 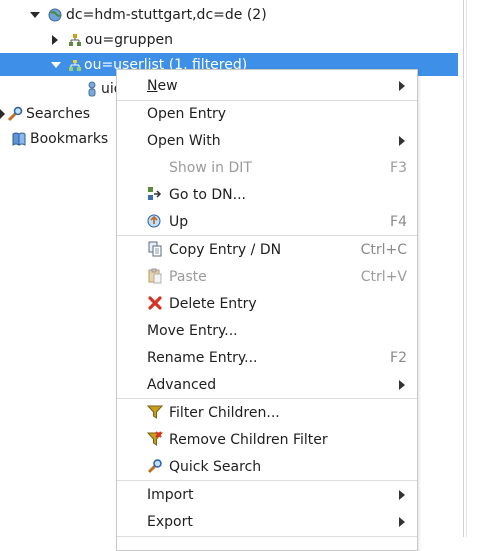 I want to click on tree-node-bookmarks: Bookmarks, so click(x=59, y=139).